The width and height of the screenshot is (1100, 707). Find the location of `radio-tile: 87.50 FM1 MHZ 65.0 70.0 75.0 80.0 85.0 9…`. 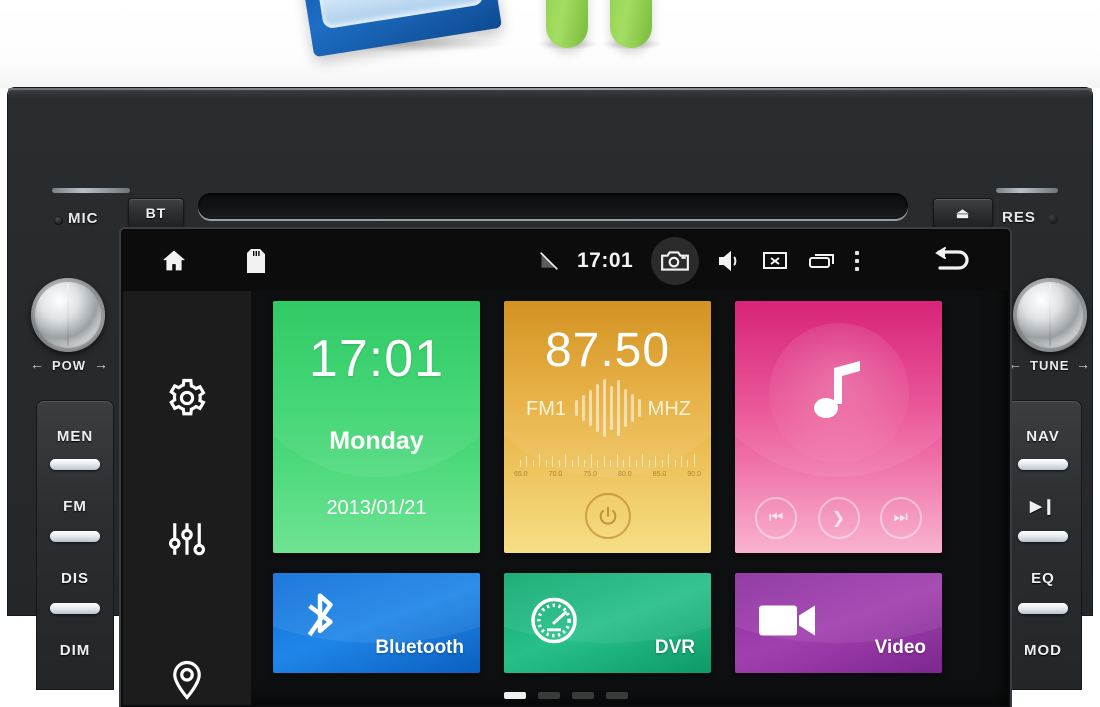

radio-tile: 87.50 FM1 MHZ 65.0 70.0 75.0 80.0 85.0 9… is located at coordinates (607, 427).